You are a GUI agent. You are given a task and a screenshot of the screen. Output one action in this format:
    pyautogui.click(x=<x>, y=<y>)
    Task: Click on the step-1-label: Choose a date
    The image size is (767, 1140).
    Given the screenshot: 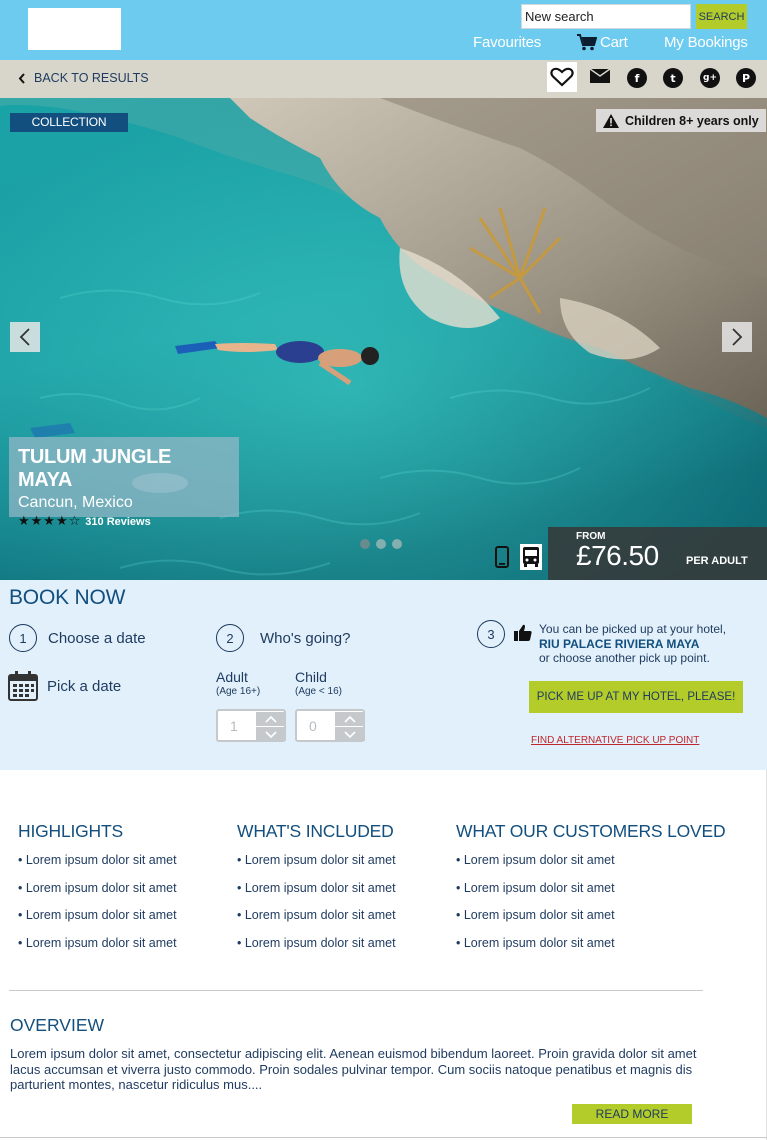 What is the action you would take?
    pyautogui.click(x=97, y=638)
    